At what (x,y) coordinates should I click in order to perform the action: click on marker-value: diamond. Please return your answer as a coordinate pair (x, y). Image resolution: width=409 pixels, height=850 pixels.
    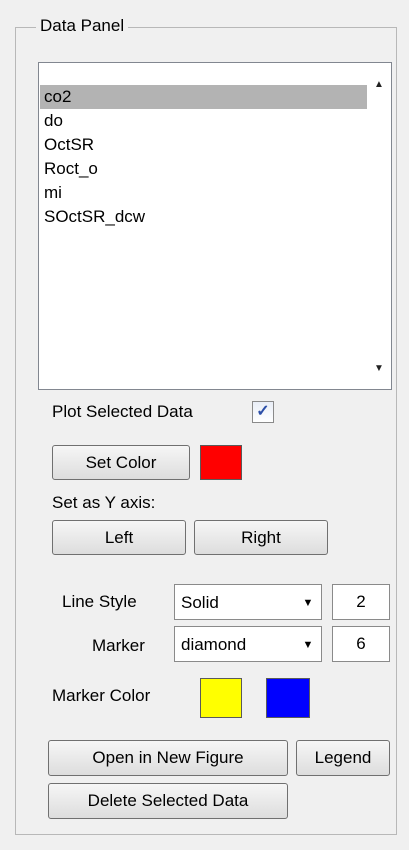
    Looking at the image, I should click on (214, 644).